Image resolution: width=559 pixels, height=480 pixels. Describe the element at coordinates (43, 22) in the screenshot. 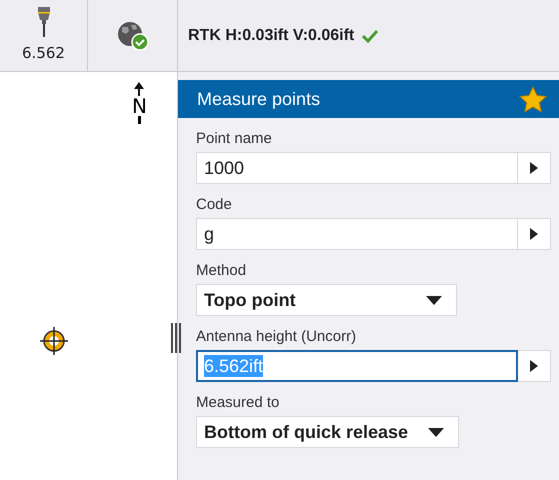

I see `gnss-receiver-icon` at that location.